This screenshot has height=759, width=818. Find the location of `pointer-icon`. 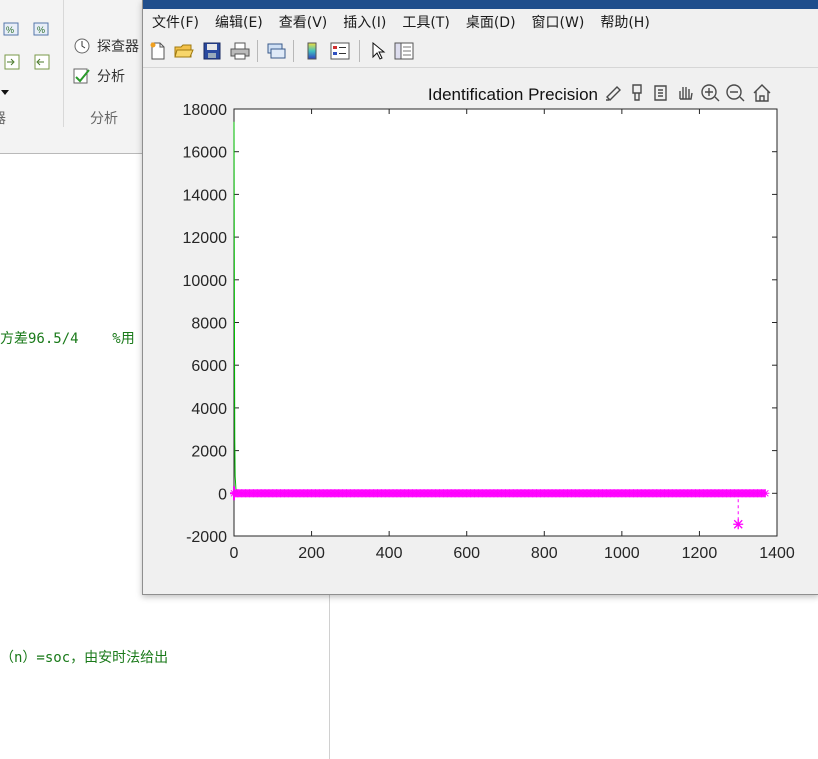

pointer-icon is located at coordinates (378, 51).